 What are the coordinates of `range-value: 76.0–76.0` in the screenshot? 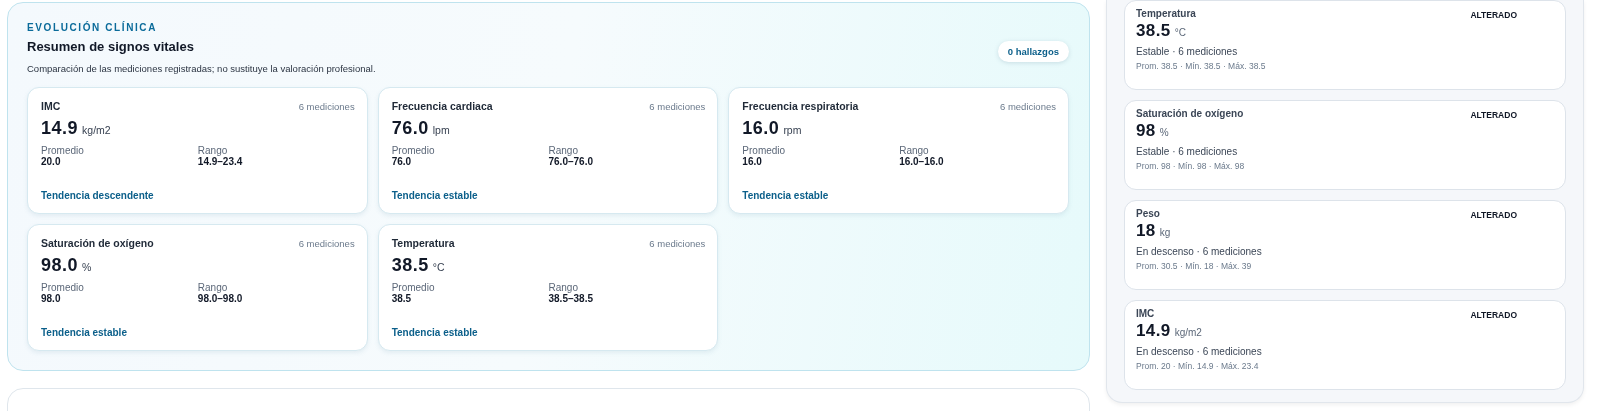 It's located at (571, 161).